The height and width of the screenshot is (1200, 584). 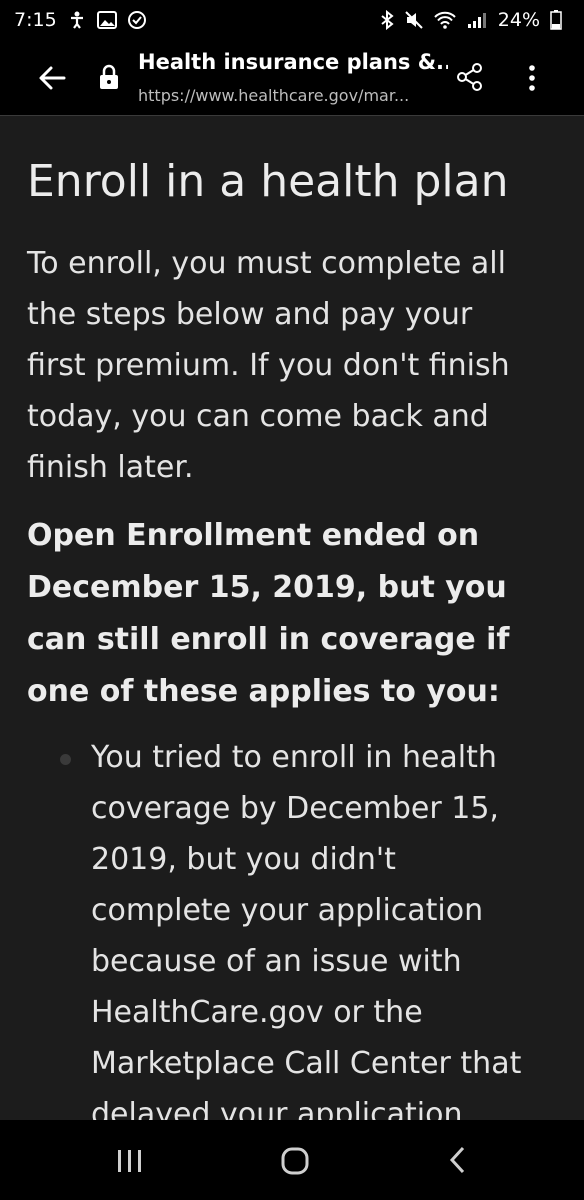 I want to click on signal-icon, so click(x=476, y=20).